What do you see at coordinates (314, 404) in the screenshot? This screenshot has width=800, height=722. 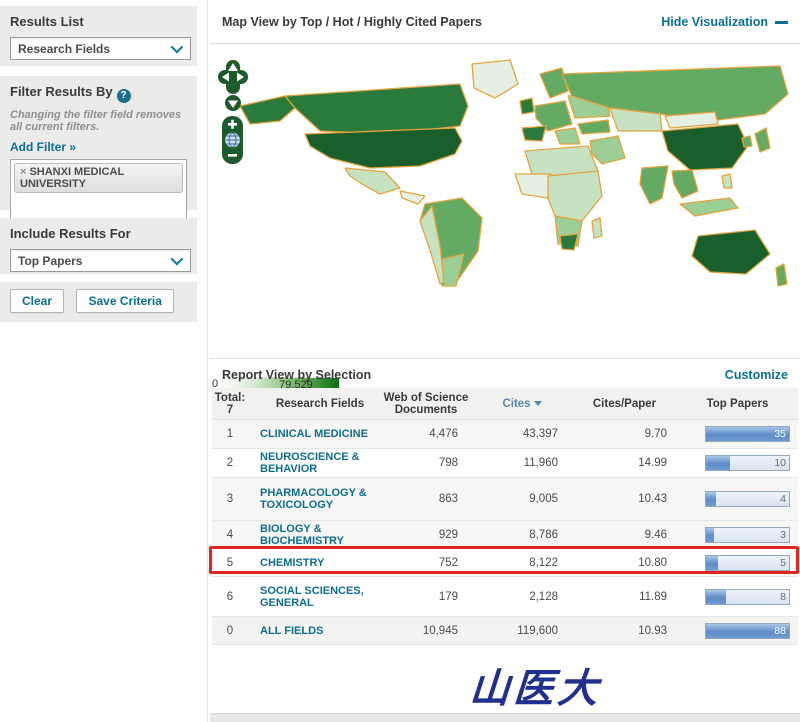 I see `column-header-research-fields: Research Fields` at bounding box center [314, 404].